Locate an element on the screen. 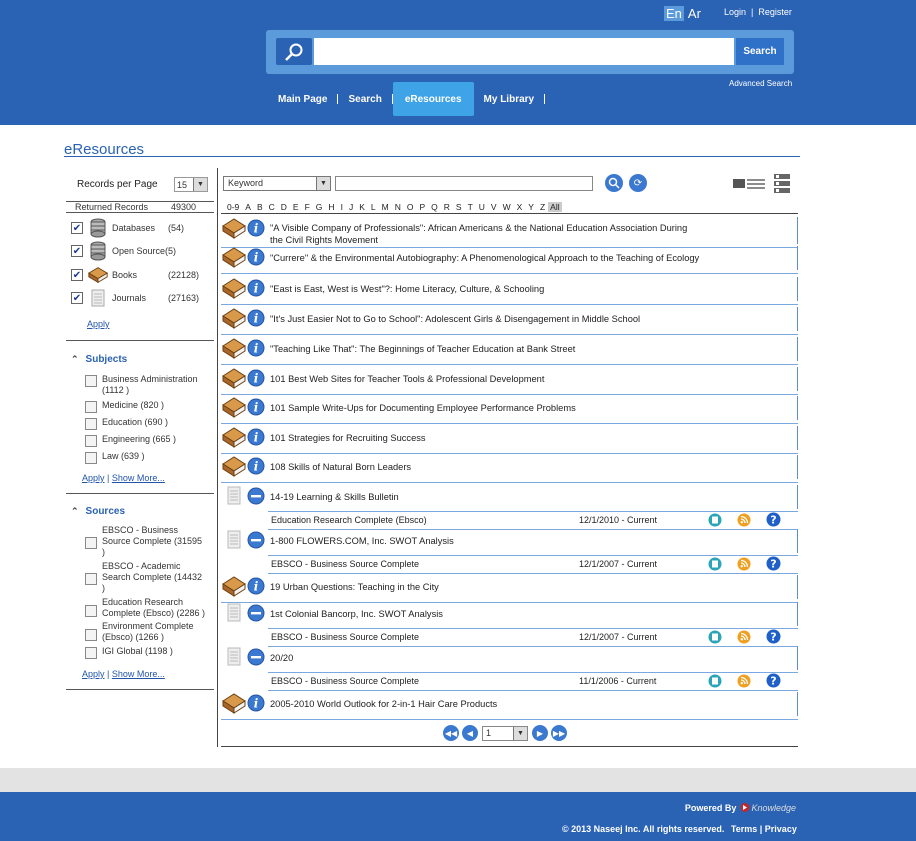 This screenshot has height=841, width=916. first-page-icon: ◀◀ is located at coordinates (451, 733).